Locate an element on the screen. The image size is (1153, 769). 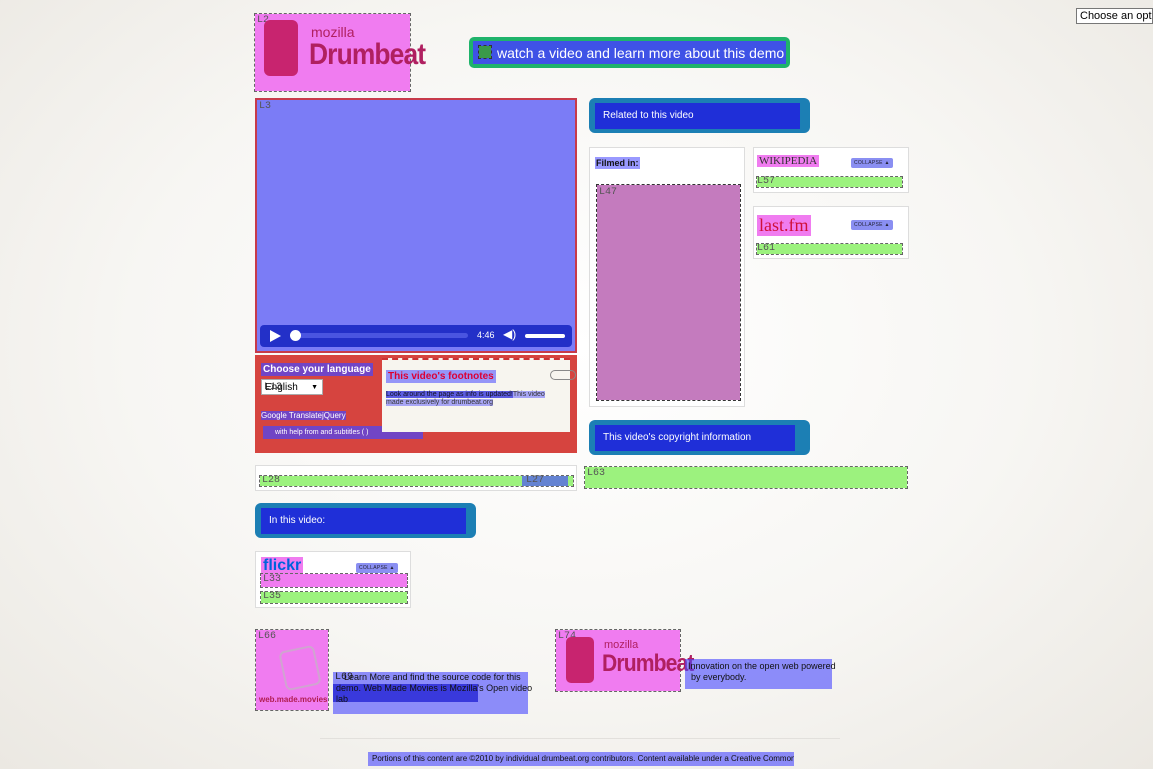
paperclip-icon is located at coordinates (563, 375).